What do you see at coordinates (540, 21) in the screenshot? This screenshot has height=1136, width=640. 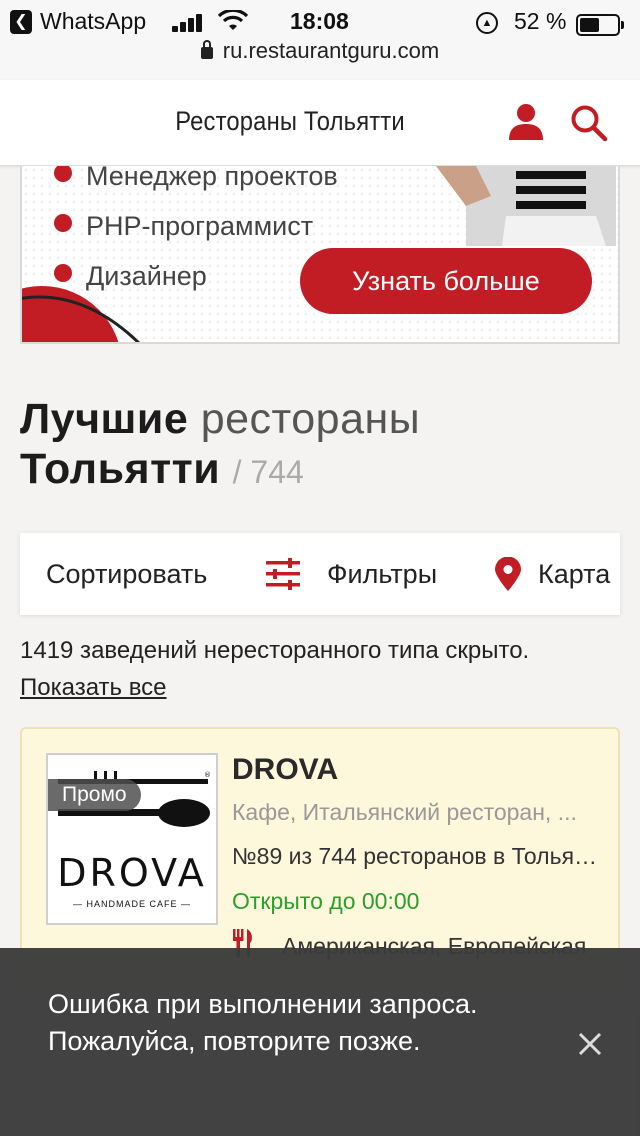 I see `battery-percent: 52 %` at bounding box center [540, 21].